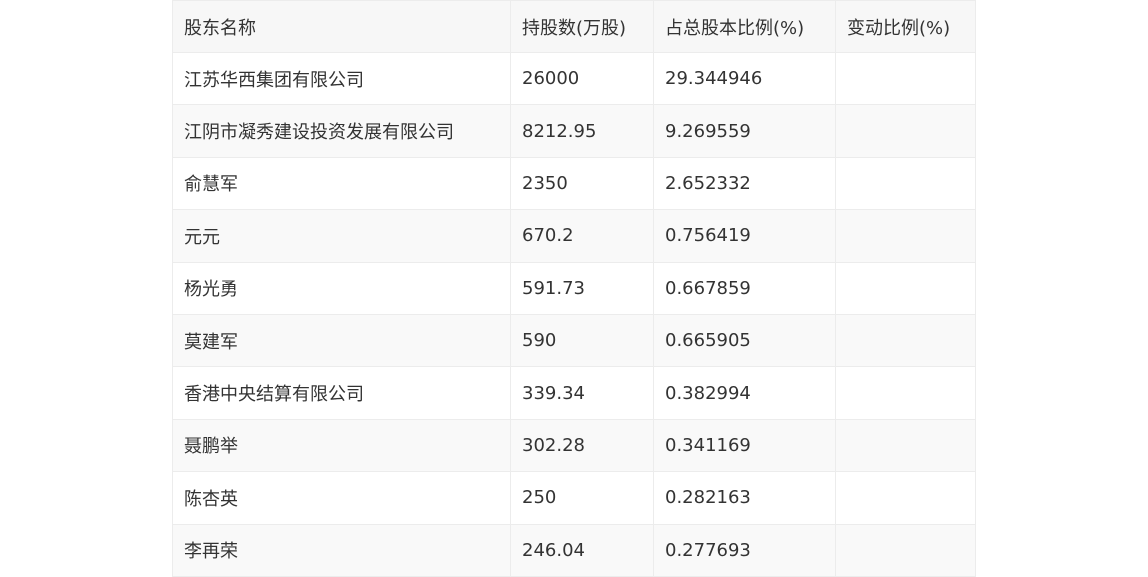  What do you see at coordinates (582, 340) in the screenshot?
I see `cell-shares-held: 590` at bounding box center [582, 340].